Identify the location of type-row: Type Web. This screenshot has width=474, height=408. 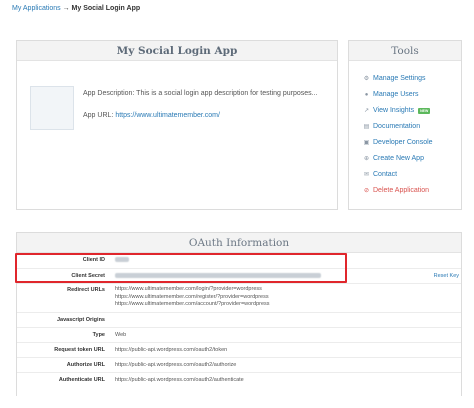
(239, 334).